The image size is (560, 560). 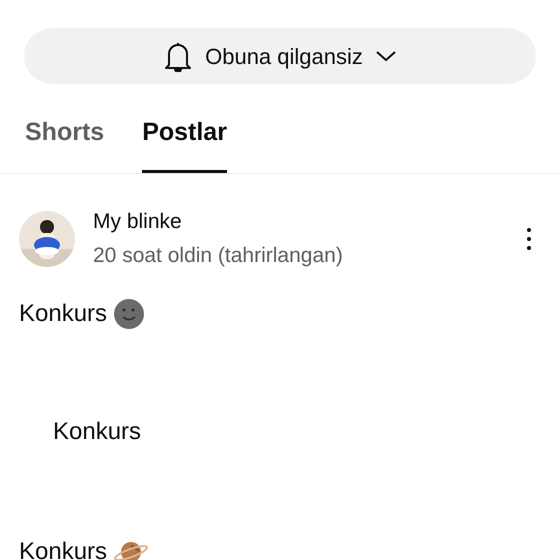 What do you see at coordinates (184, 143) in the screenshot?
I see `tab: Postlar` at bounding box center [184, 143].